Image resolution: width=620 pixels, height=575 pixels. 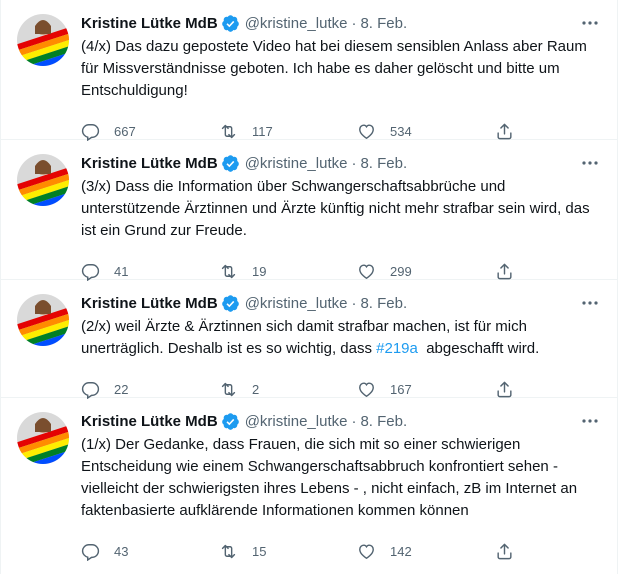 What do you see at coordinates (121, 271) in the screenshot?
I see `reply-count: 41` at bounding box center [121, 271].